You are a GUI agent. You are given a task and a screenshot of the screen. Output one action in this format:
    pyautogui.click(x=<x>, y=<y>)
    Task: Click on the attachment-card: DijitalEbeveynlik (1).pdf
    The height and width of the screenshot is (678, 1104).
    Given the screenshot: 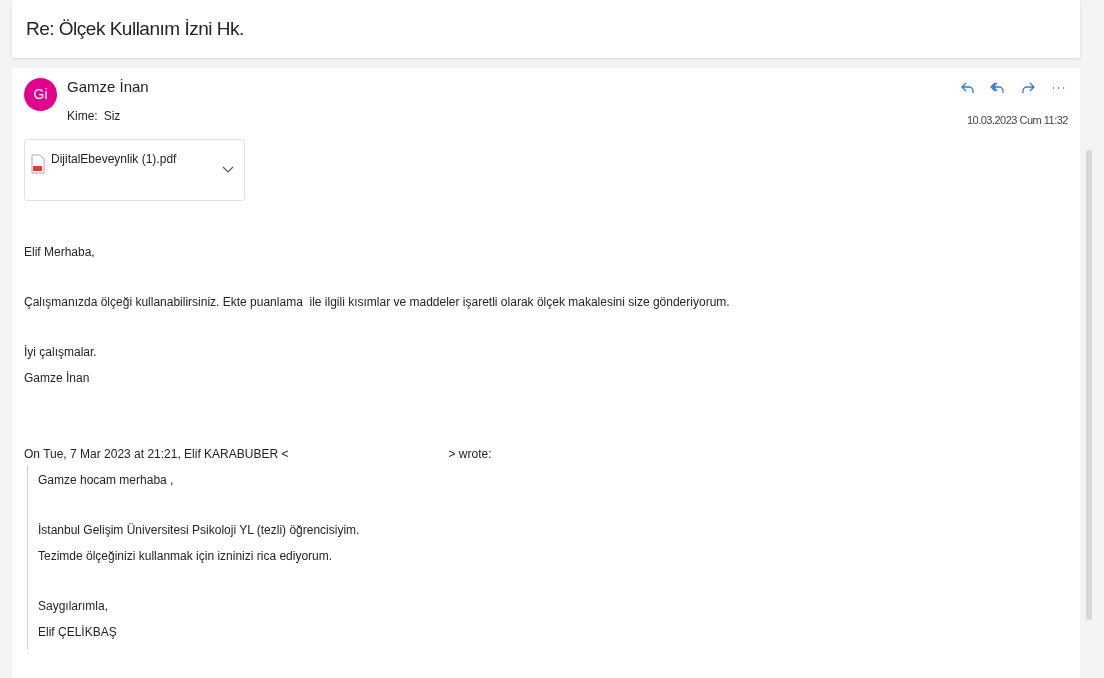 What is the action you would take?
    pyautogui.click(x=134, y=169)
    